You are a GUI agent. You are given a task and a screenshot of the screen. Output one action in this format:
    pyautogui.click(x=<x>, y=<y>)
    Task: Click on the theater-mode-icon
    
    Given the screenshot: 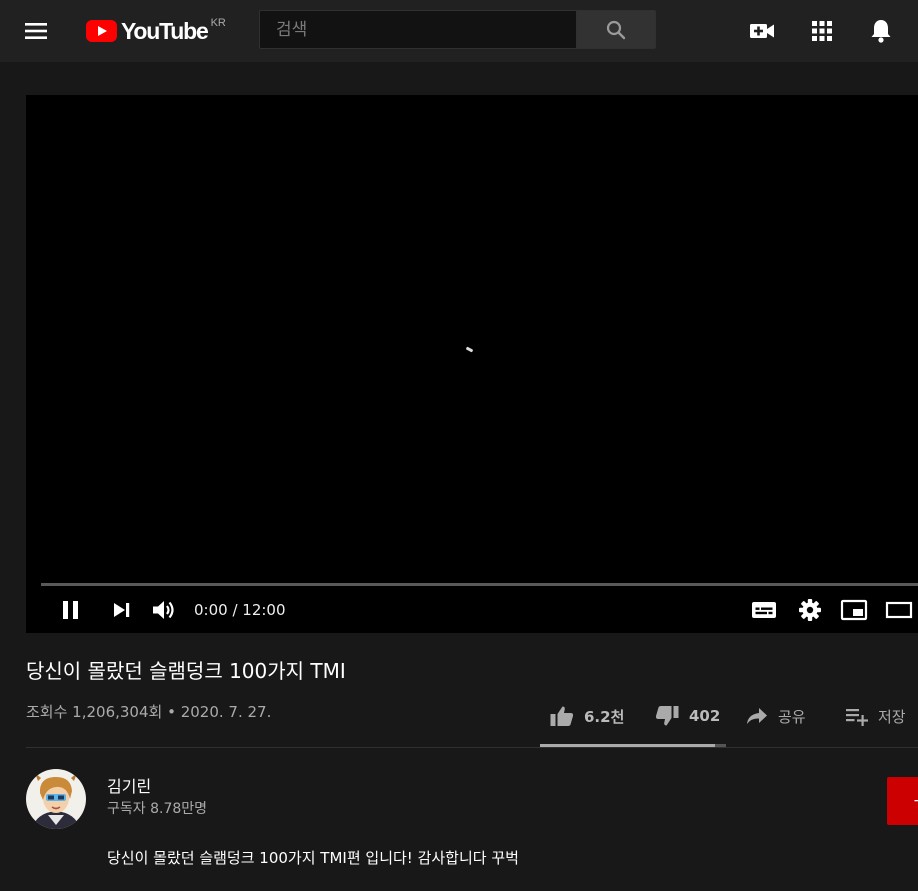 What is the action you would take?
    pyautogui.click(x=899, y=610)
    